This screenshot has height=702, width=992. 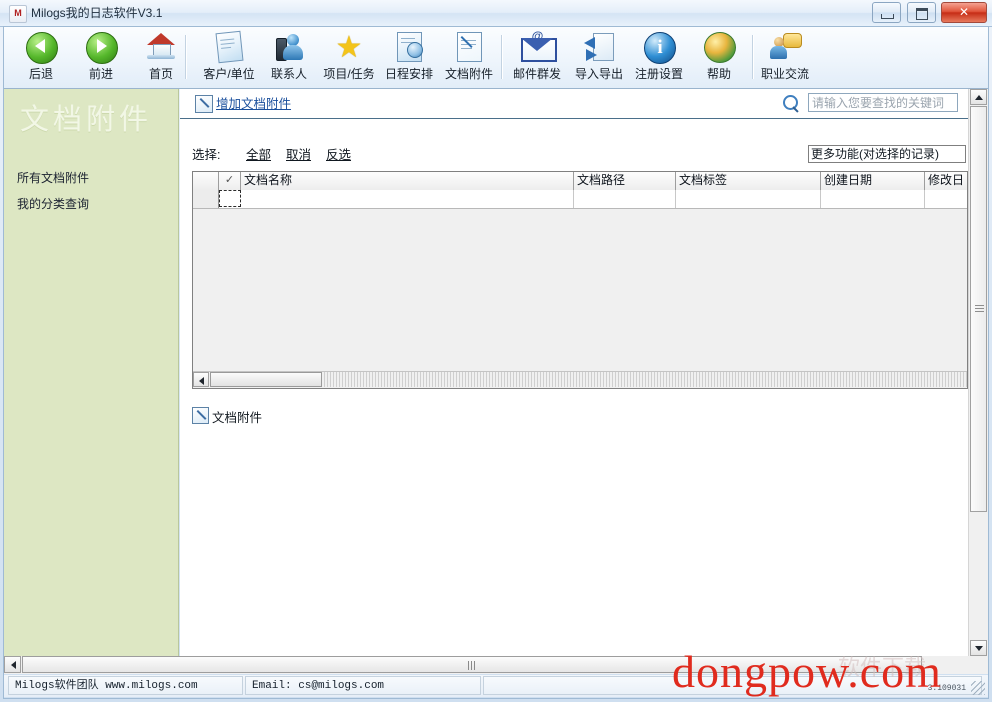 I want to click on page-horizontal-scrollbar, so click(x=496, y=665).